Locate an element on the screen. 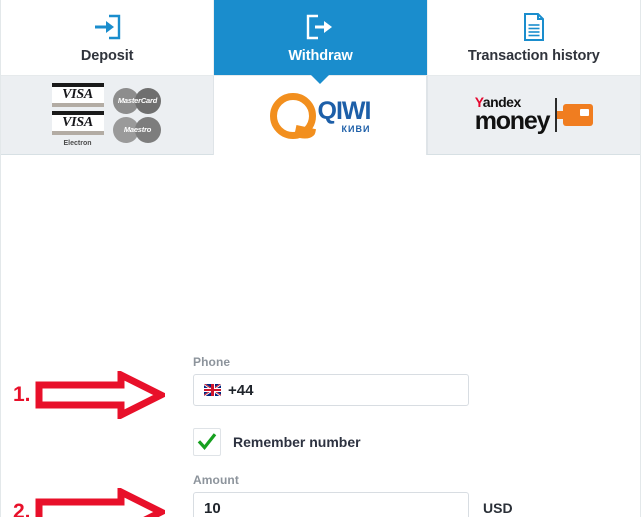 The height and width of the screenshot is (517, 641). arrow-out-of-box-icon is located at coordinates (320, 27).